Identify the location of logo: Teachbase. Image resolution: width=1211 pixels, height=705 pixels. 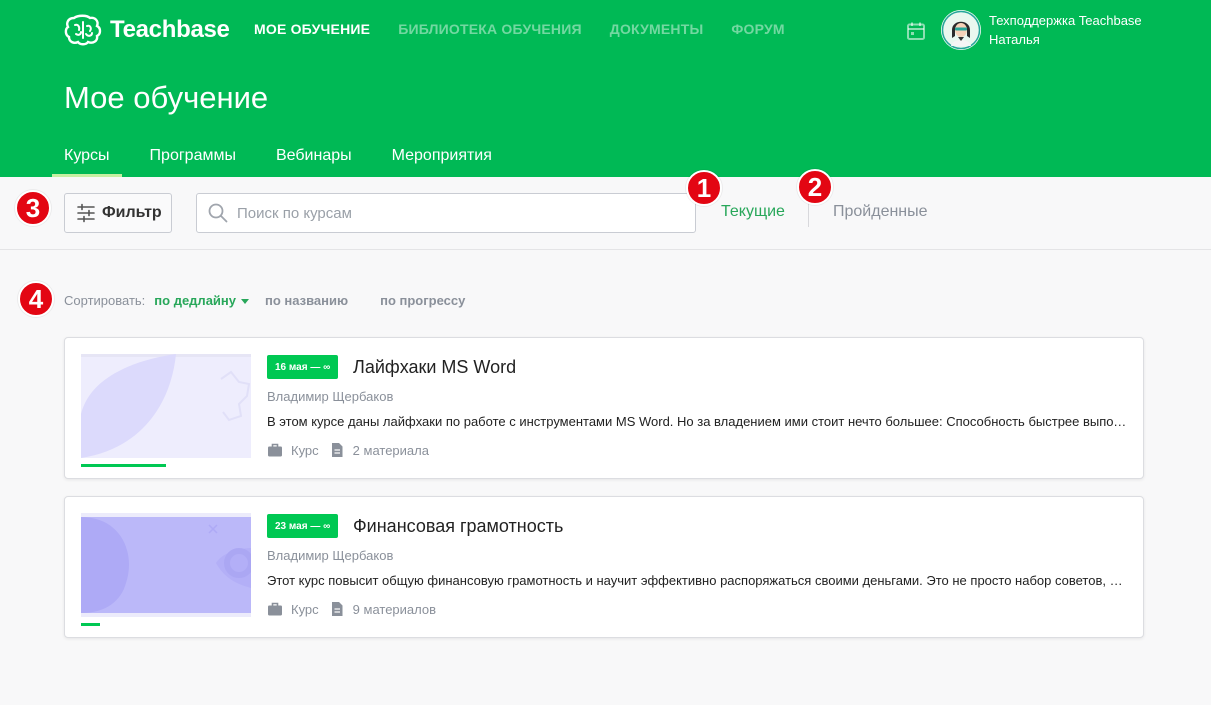
(147, 30).